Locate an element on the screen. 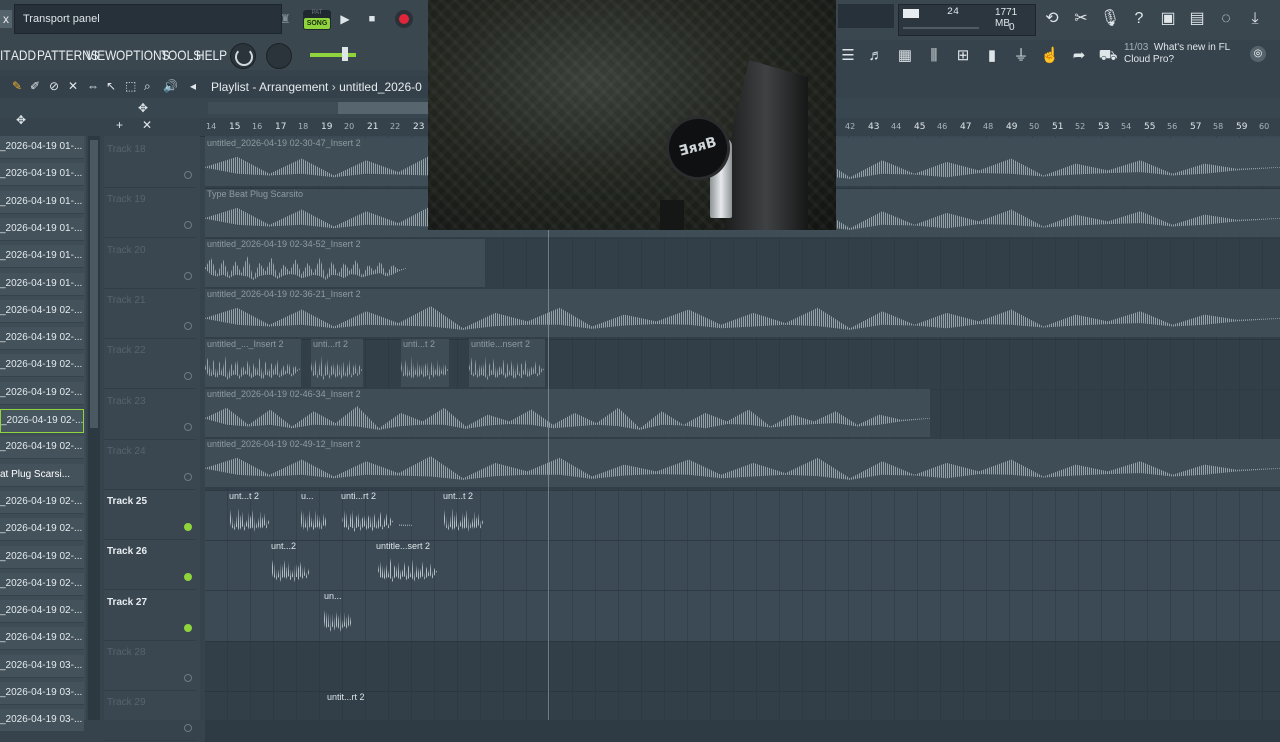  audio-clip: unt...2 is located at coordinates (291, 565).